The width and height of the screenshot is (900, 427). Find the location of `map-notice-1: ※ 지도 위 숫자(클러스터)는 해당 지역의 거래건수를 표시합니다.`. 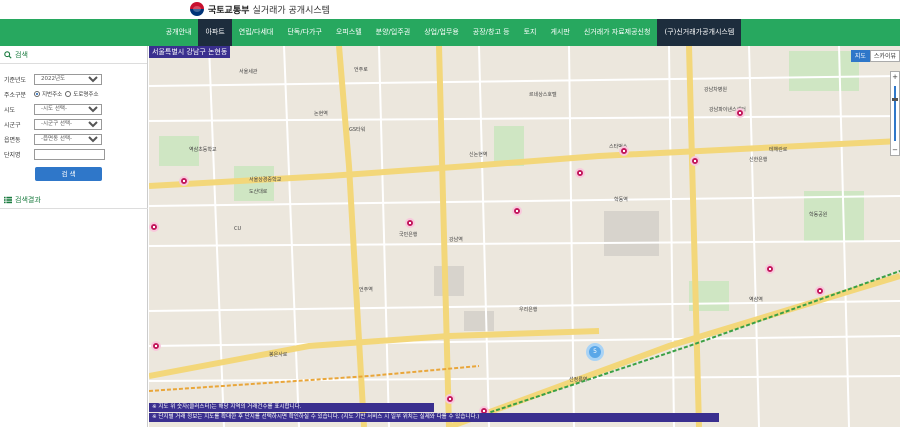

map-notice-1: ※ 지도 위 숫자(클러스터)는 해당 지역의 거래건수를 표시합니다. is located at coordinates (291, 407).